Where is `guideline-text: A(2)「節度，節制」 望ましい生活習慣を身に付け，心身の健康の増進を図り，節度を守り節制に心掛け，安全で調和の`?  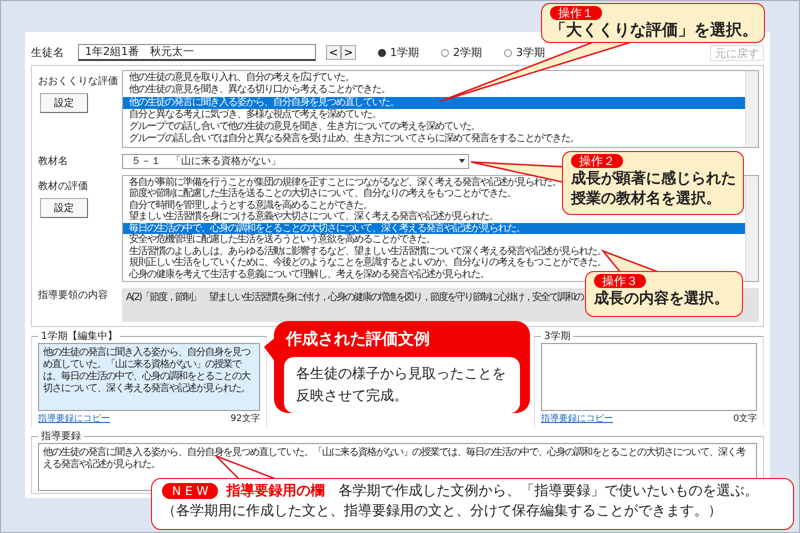
guideline-text: A(2)「節度，節制」 望ましい生活習慣を身に付け，心身の健康の増進を図り，節度を守り節制に心掛け，安全で調和の is located at coordinates (355, 298).